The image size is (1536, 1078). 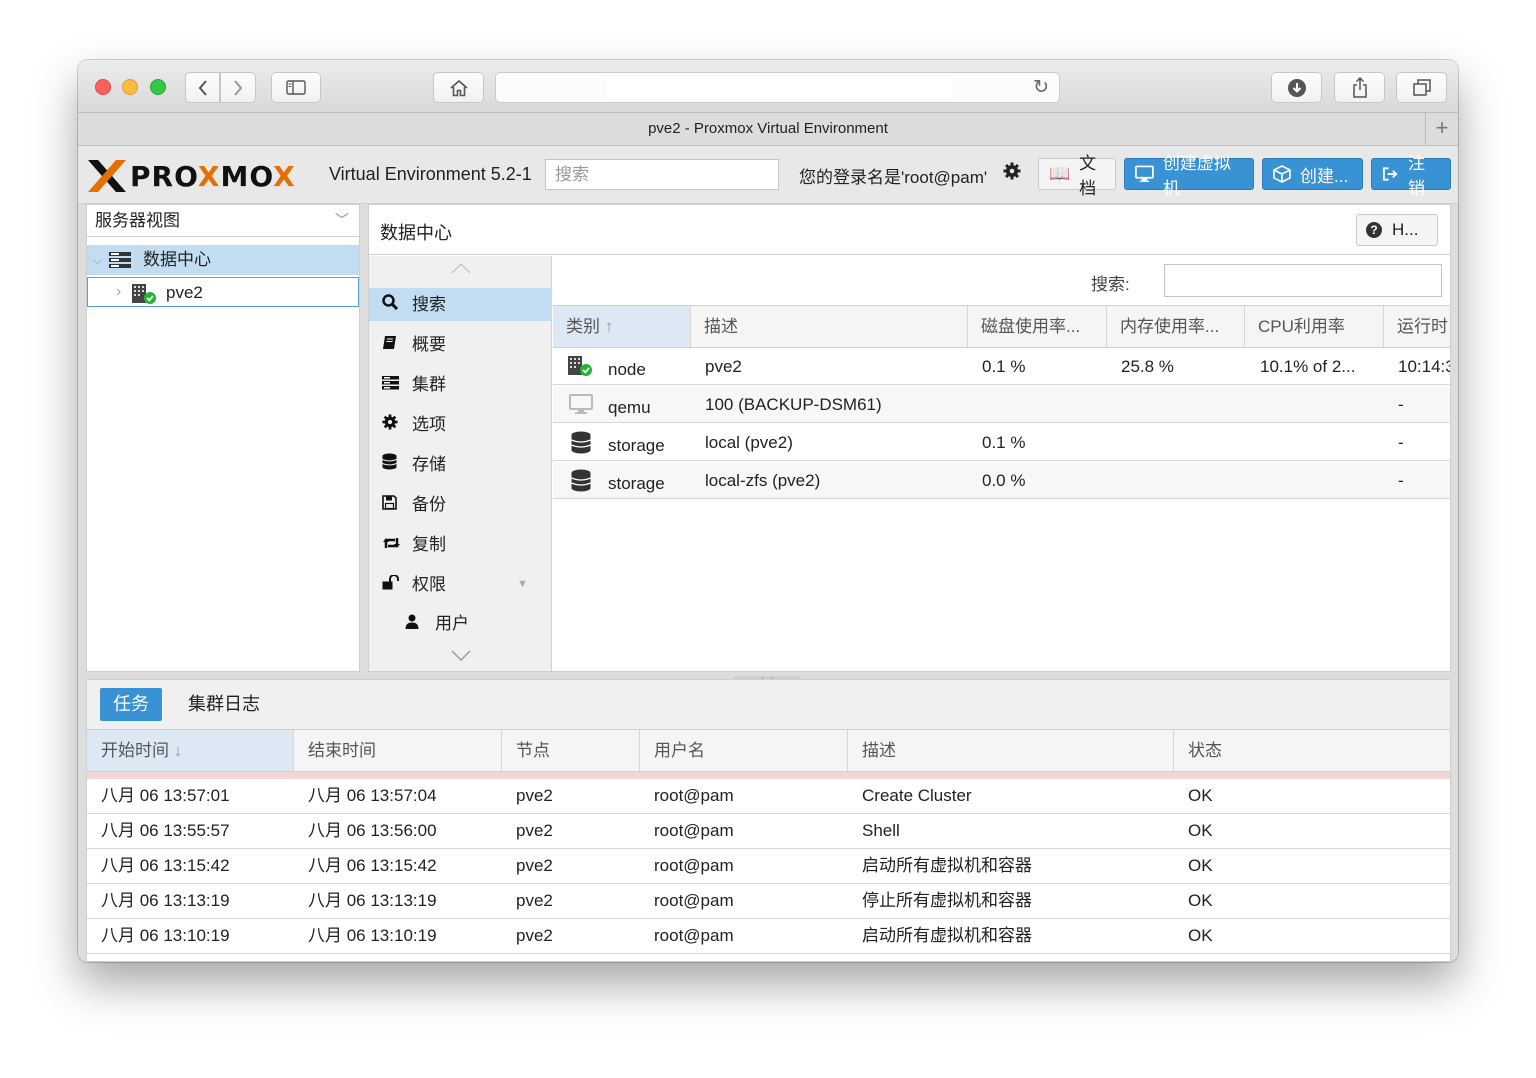 What do you see at coordinates (893, 177) in the screenshot?
I see `login-info: 您的登录名是'root@pam'` at bounding box center [893, 177].